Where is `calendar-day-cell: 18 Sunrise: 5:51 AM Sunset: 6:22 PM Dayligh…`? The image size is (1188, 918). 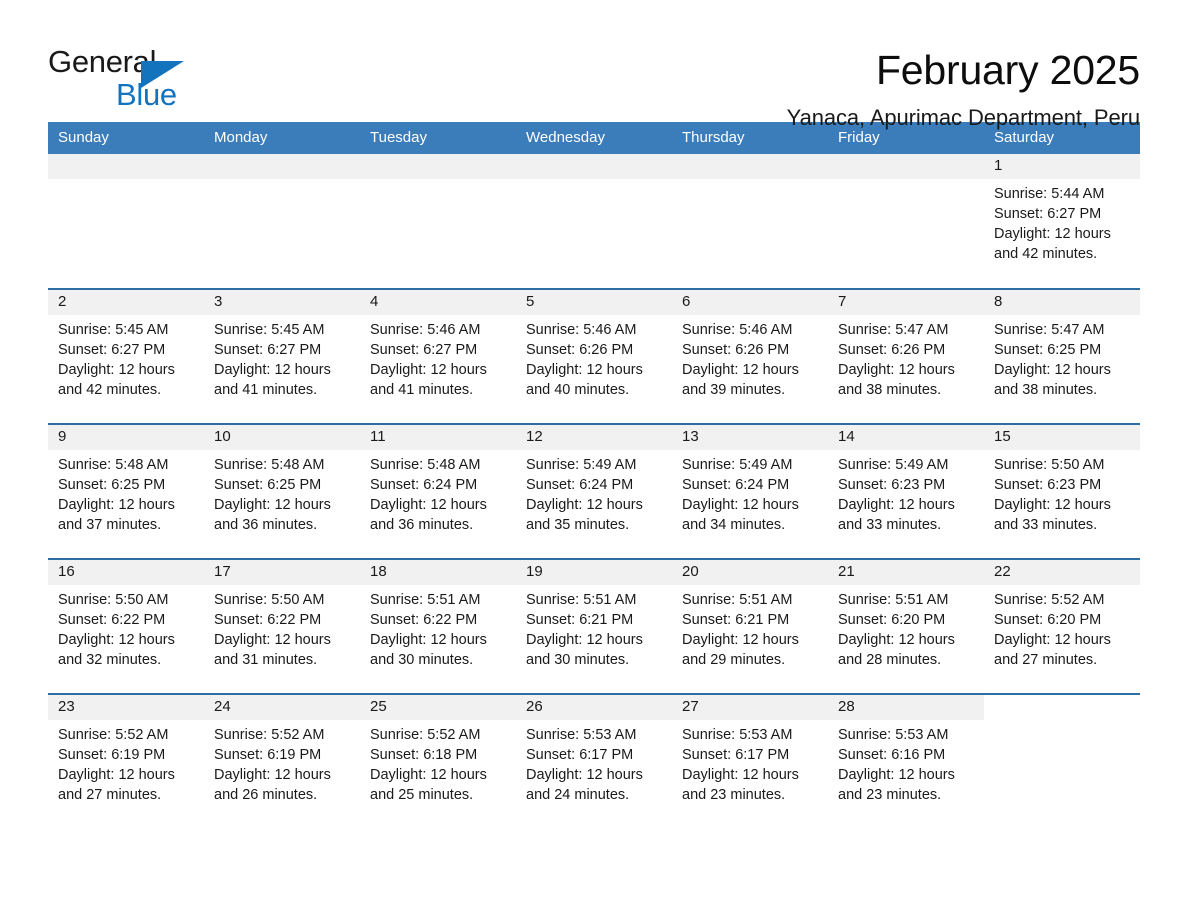 calendar-day-cell: 18 Sunrise: 5:51 AM Sunset: 6:22 PM Dayligh… is located at coordinates (438, 626).